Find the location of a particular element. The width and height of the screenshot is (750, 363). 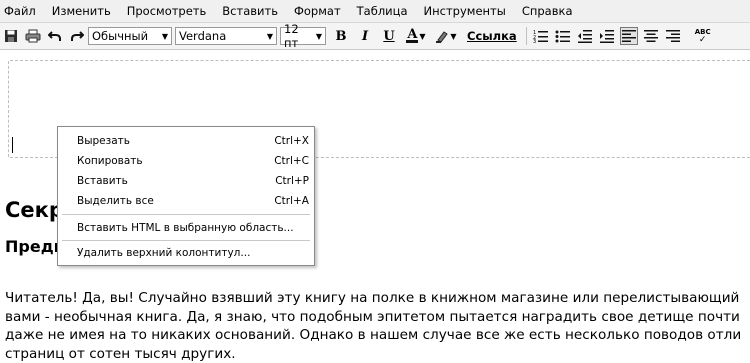

font-color-button: A ▼ is located at coordinates (416, 36).